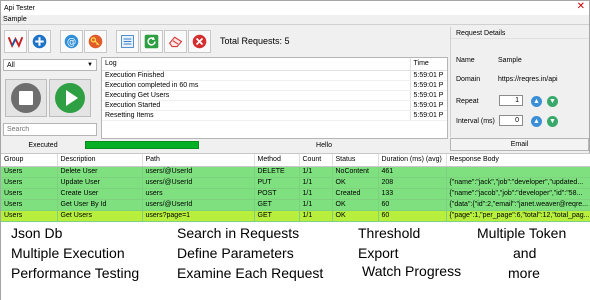  I want to click on cell-response-body, so click(518, 172).